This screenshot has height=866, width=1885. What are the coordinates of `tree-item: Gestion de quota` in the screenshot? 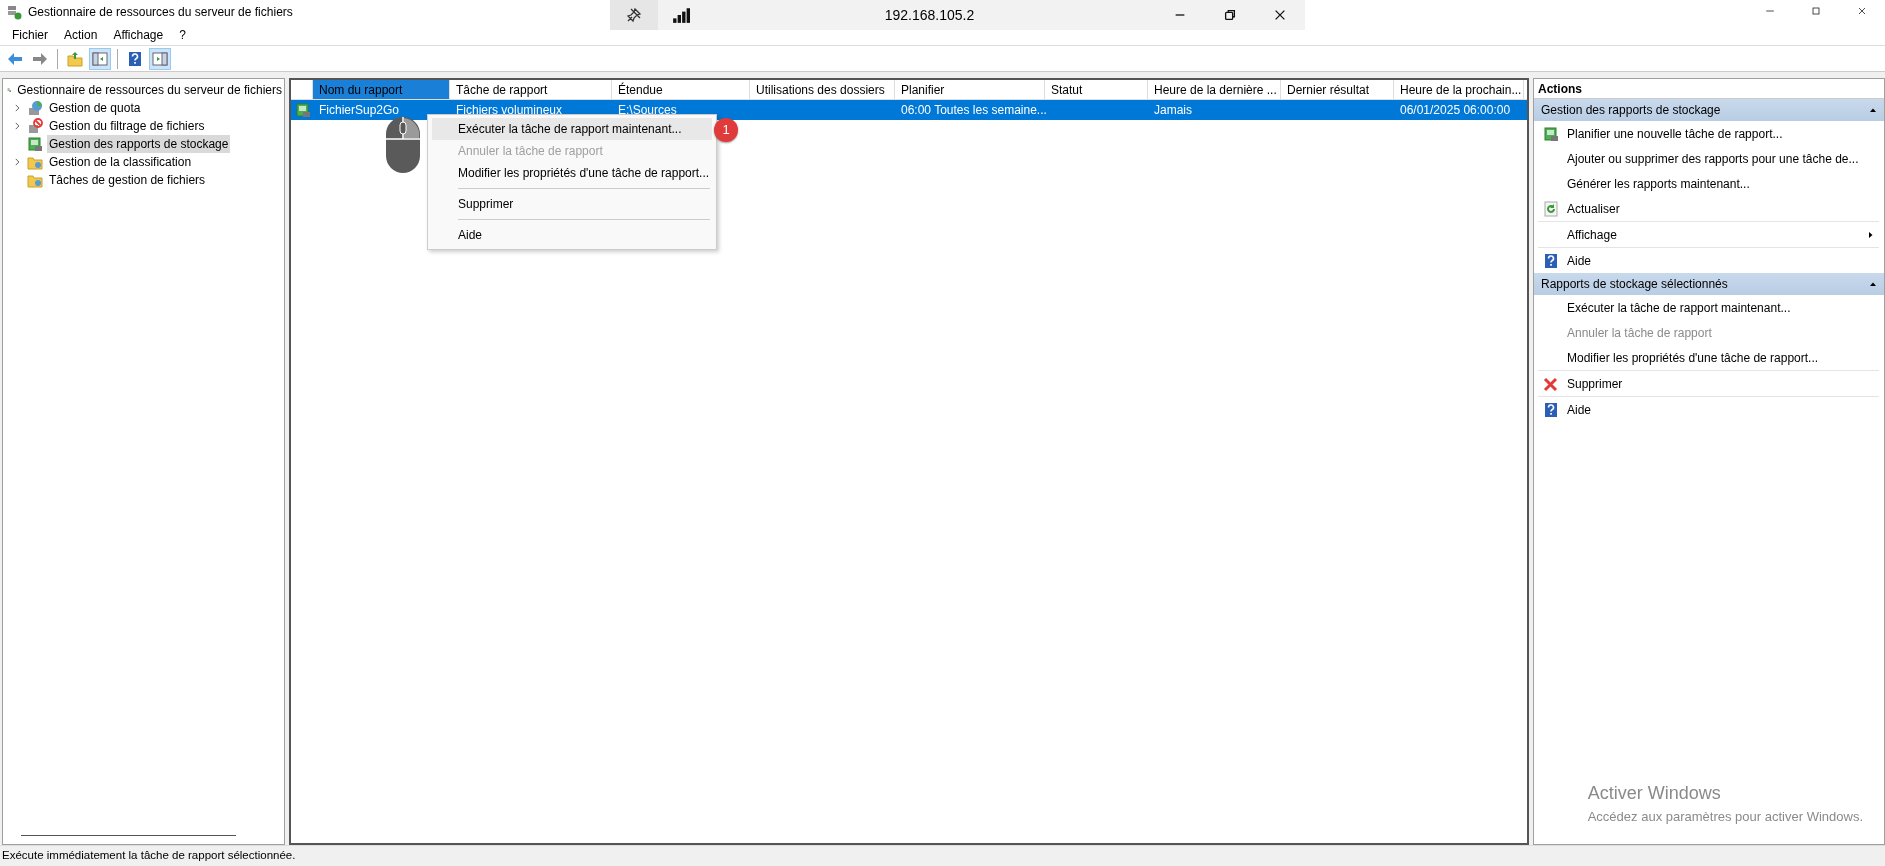 It's located at (95, 108).